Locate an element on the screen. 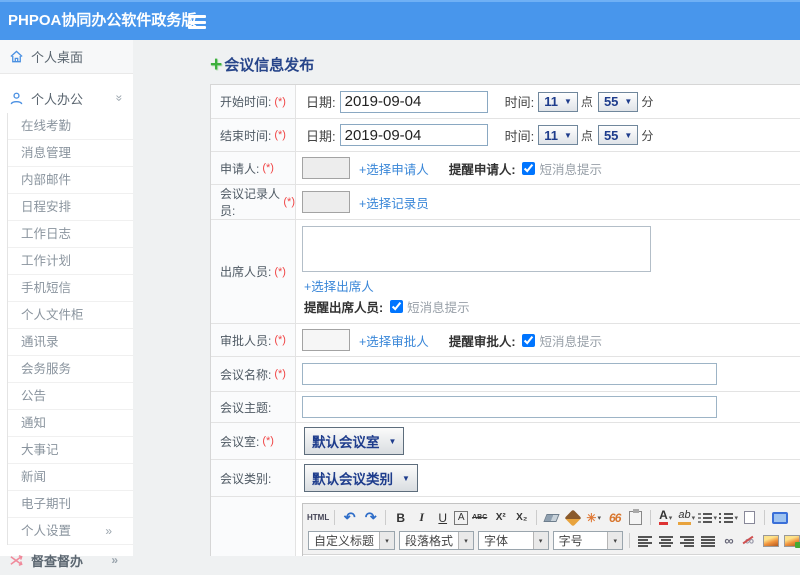  insert-link-icon: ∞ is located at coordinates (728, 540).